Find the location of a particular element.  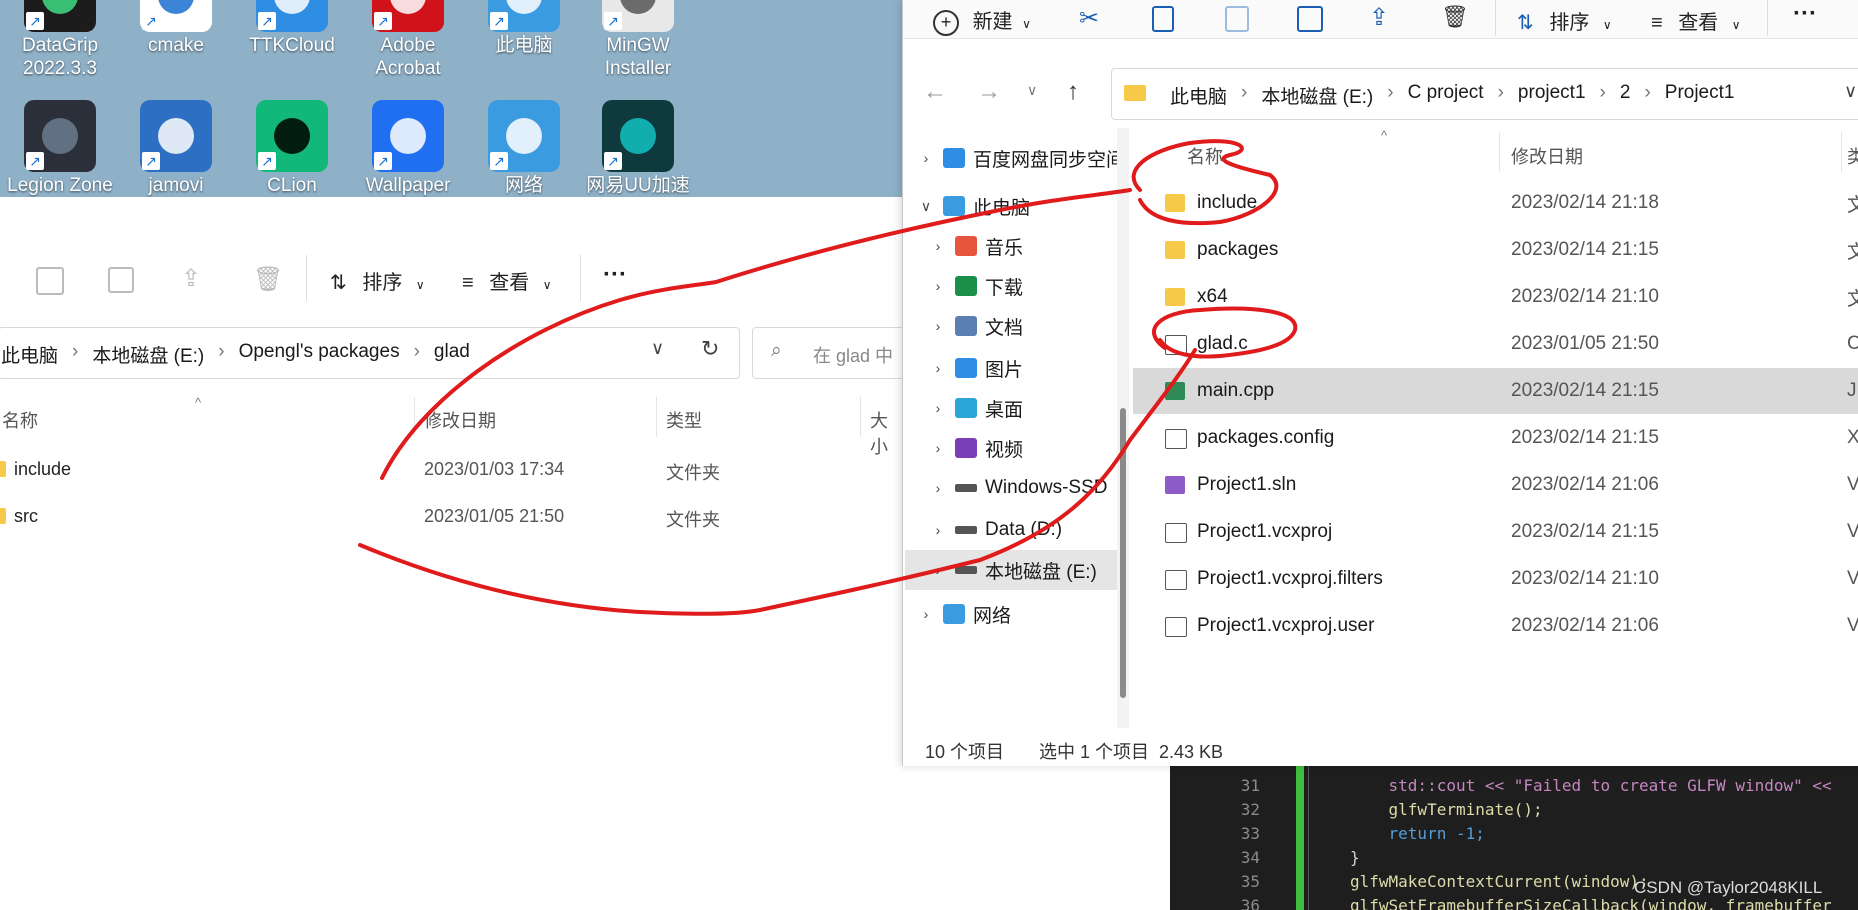

copy-icon is located at coordinates (1163, 19).